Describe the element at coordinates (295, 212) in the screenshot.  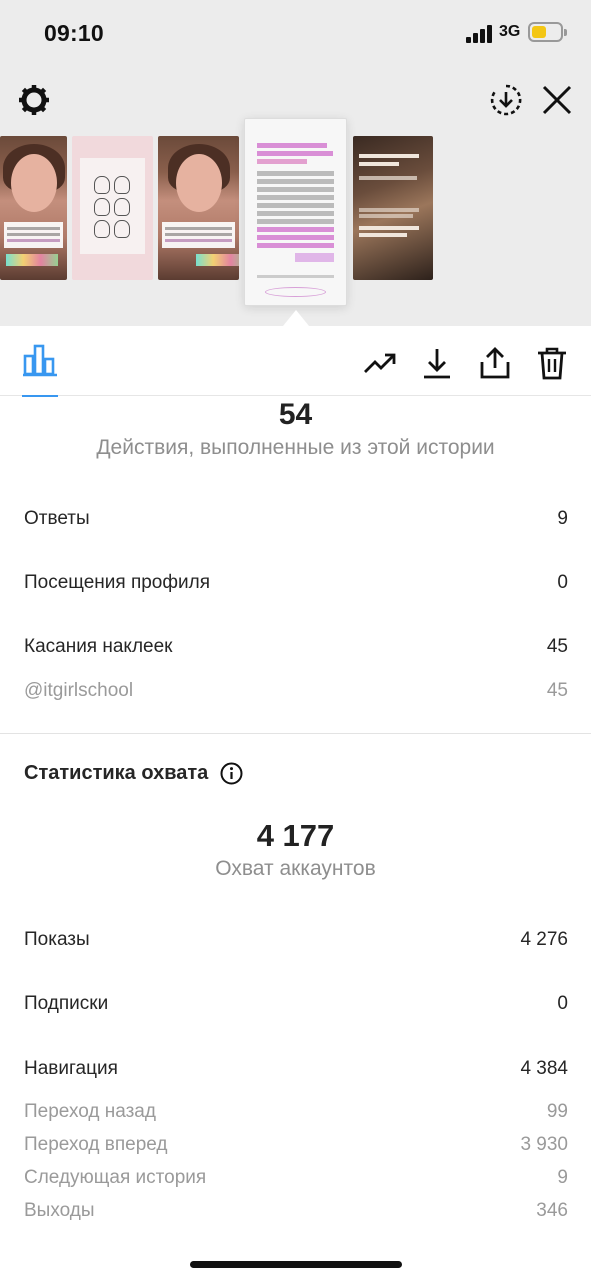
I see `story-thumbnail-selected` at that location.